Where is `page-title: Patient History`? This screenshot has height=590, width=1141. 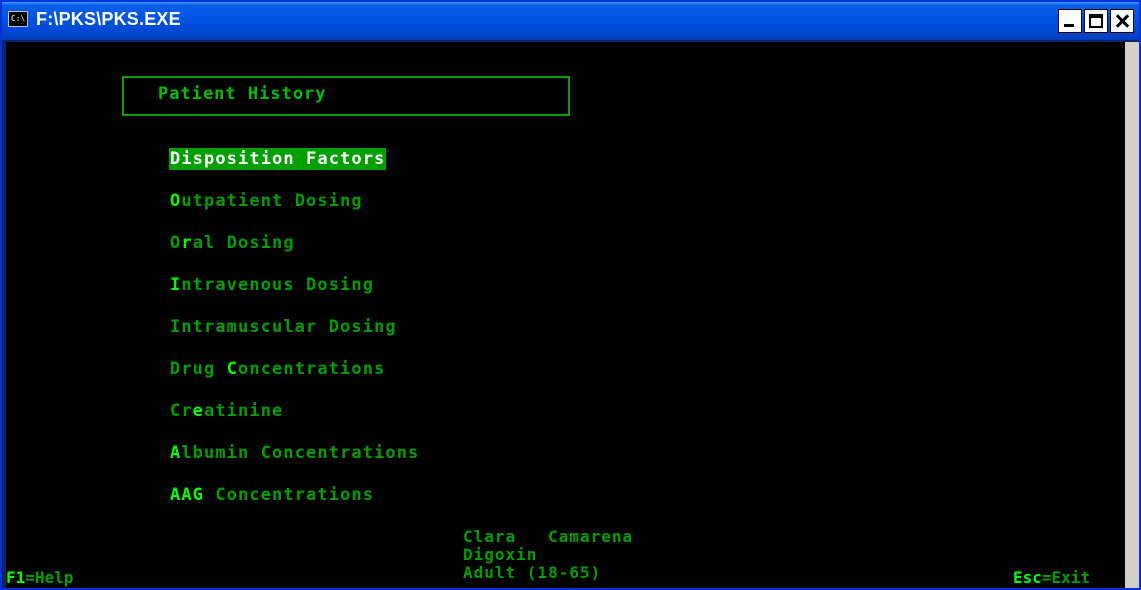 page-title: Patient History is located at coordinates (242, 94).